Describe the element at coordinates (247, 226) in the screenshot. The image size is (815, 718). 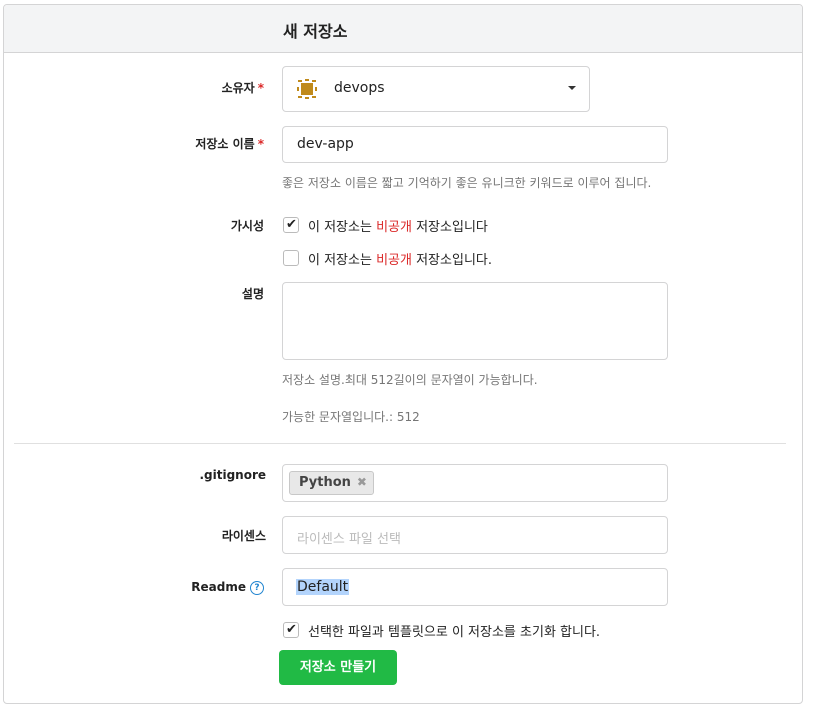
I see `visibility-label: 가시성` at that location.